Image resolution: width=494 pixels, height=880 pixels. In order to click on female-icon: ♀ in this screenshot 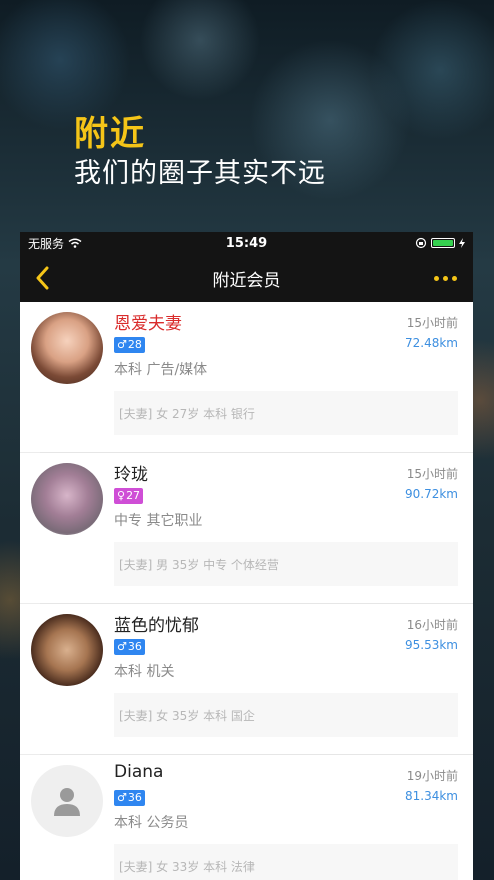, I will do `click(121, 495)`.